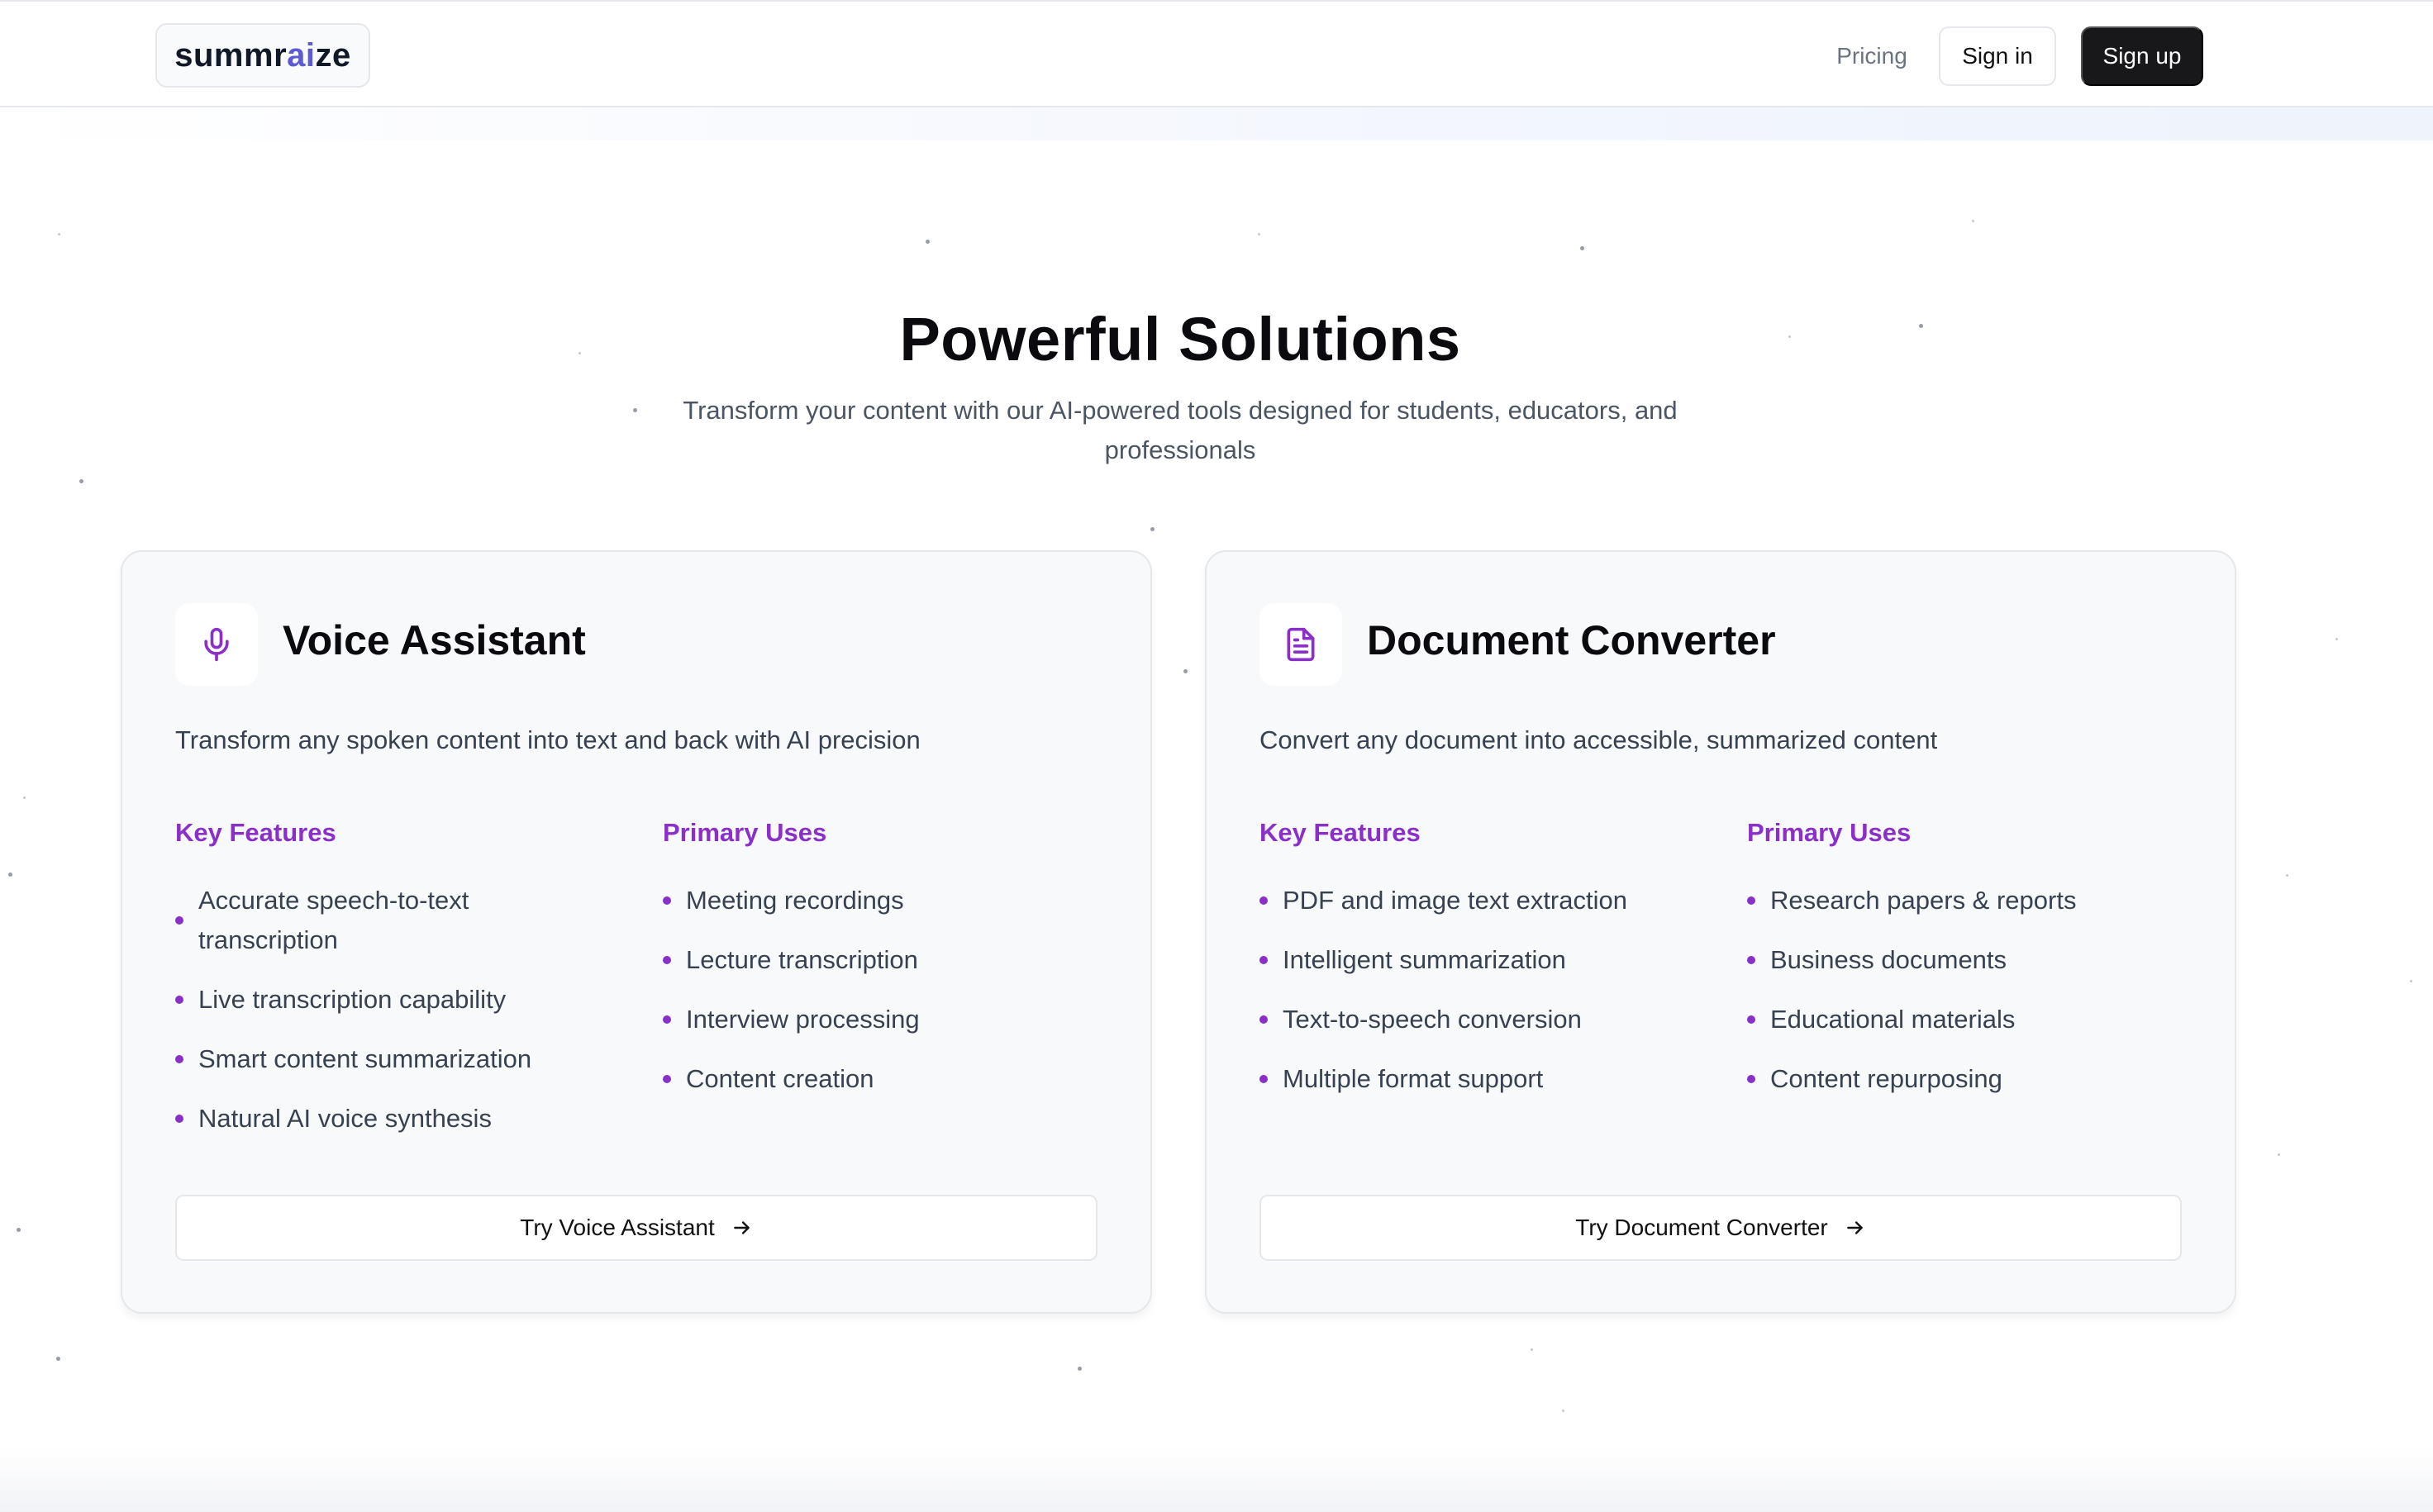 The width and height of the screenshot is (2433, 1512). What do you see at coordinates (1216, 53) in the screenshot?
I see `top-navigation-bar: summr ai ze Pricing Sign in Sign up` at bounding box center [1216, 53].